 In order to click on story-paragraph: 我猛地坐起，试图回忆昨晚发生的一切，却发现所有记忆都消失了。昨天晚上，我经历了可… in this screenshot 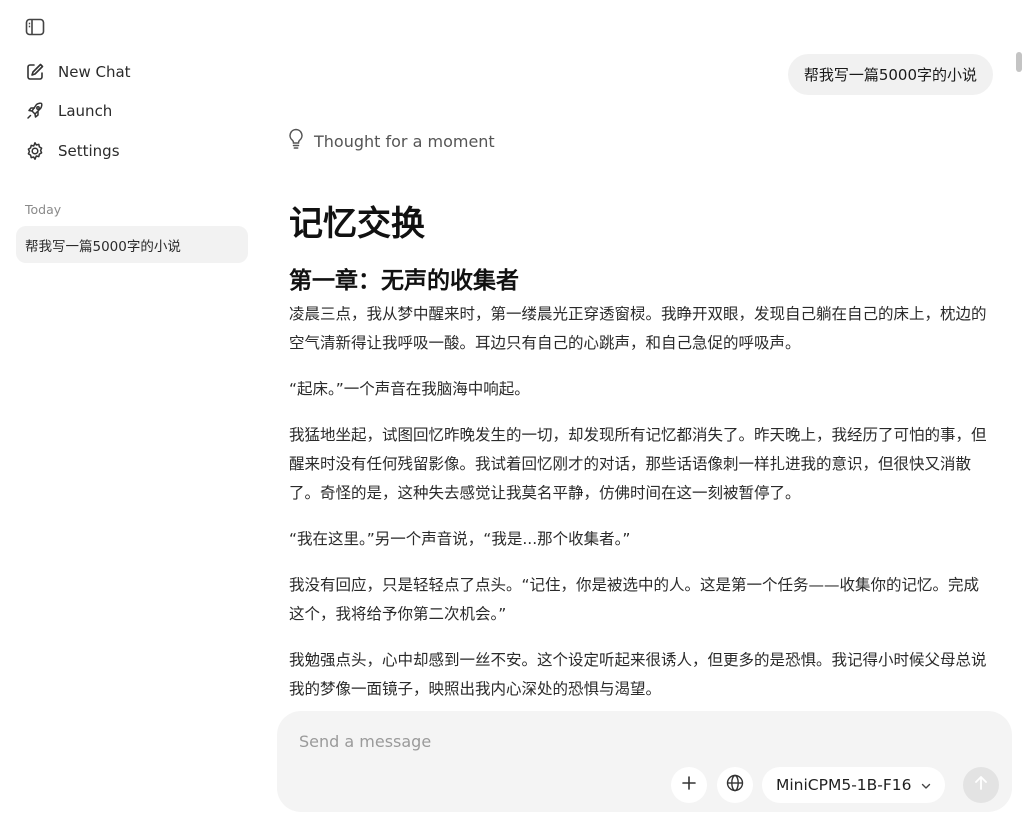, I will do `click(638, 464)`.